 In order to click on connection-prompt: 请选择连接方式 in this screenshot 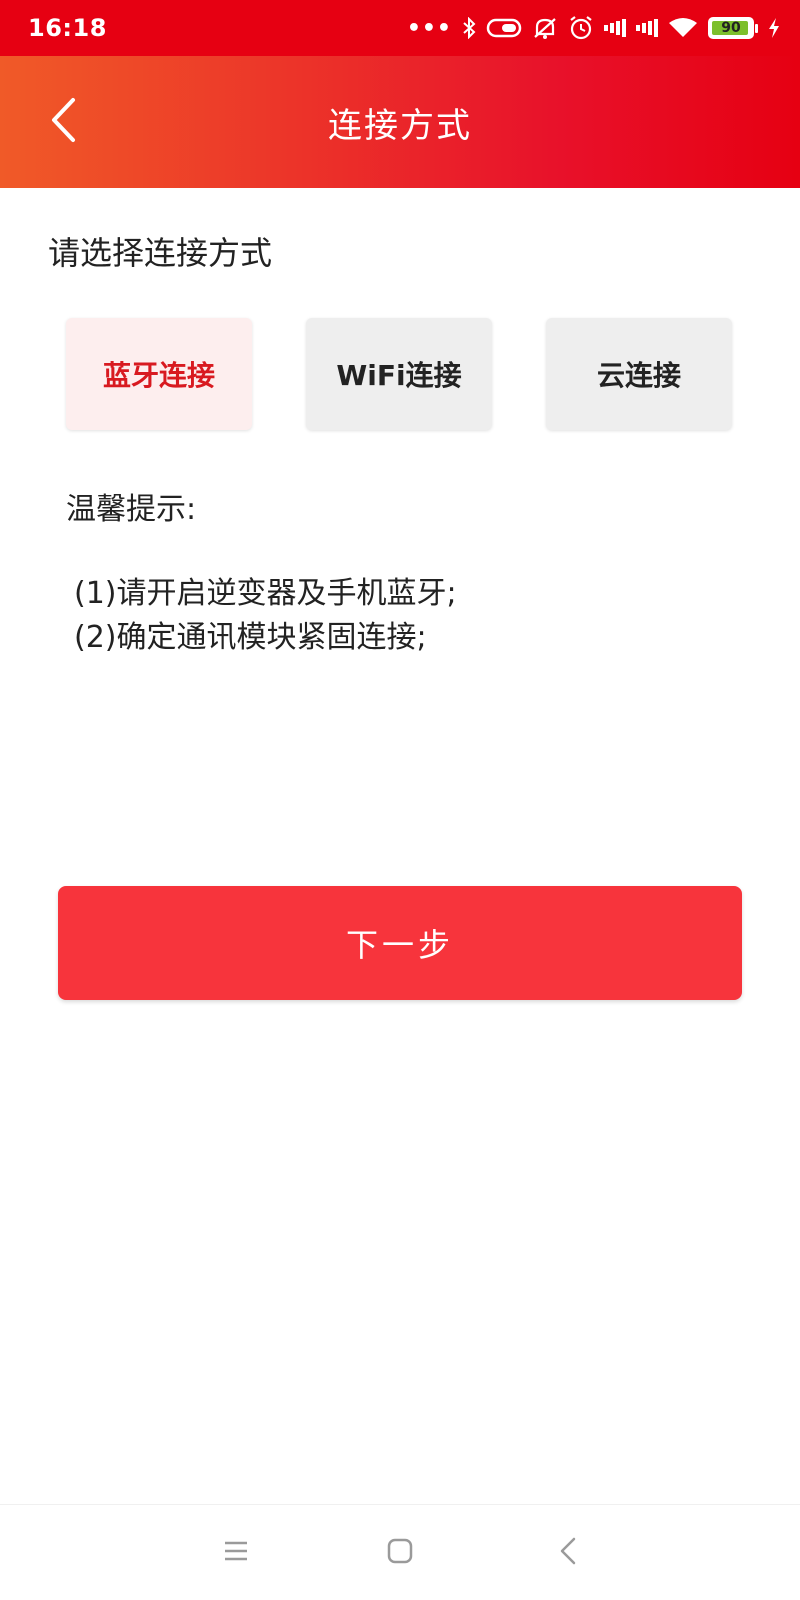, I will do `click(160, 253)`.